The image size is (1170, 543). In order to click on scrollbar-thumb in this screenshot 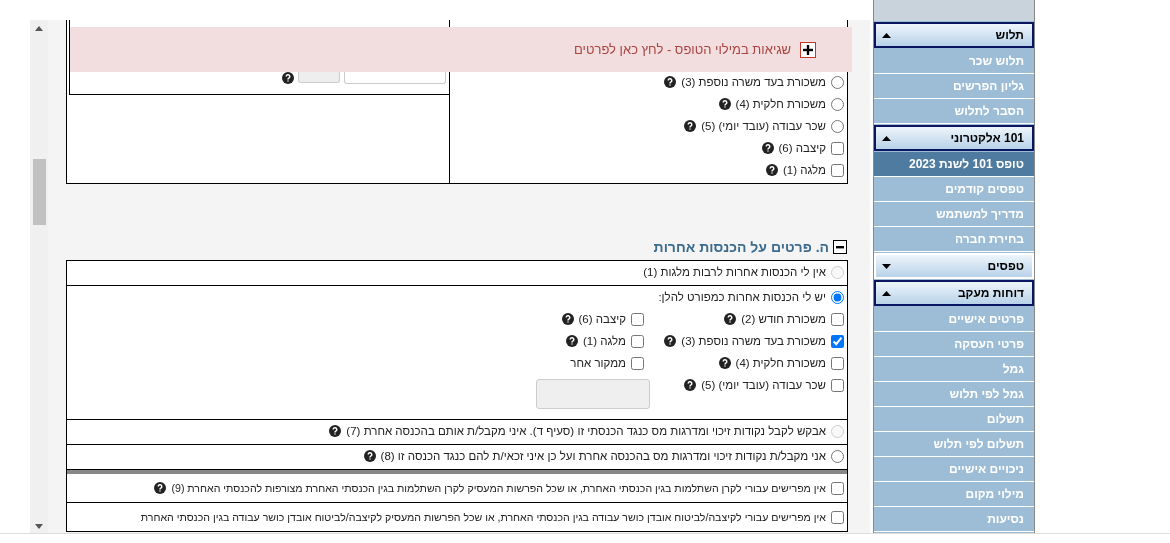, I will do `click(39, 192)`.